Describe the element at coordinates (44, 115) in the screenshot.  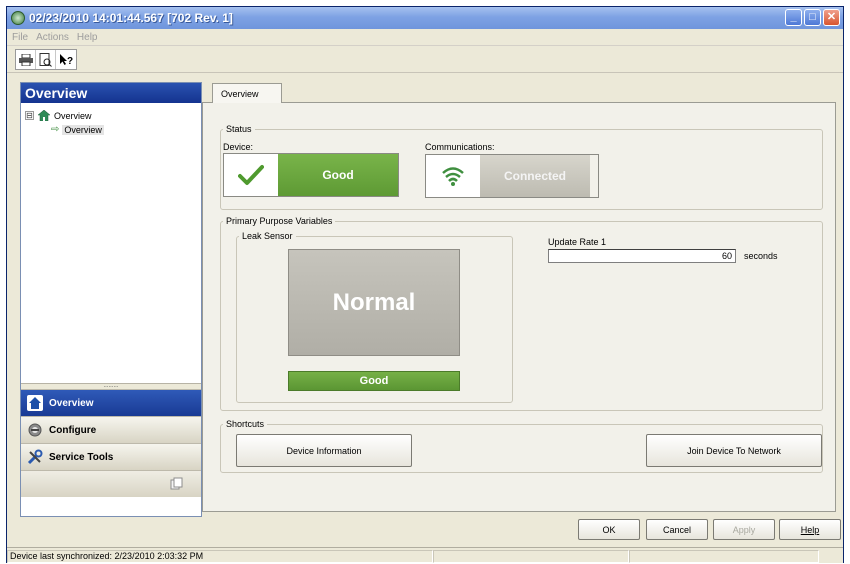
I see `house-icon` at that location.